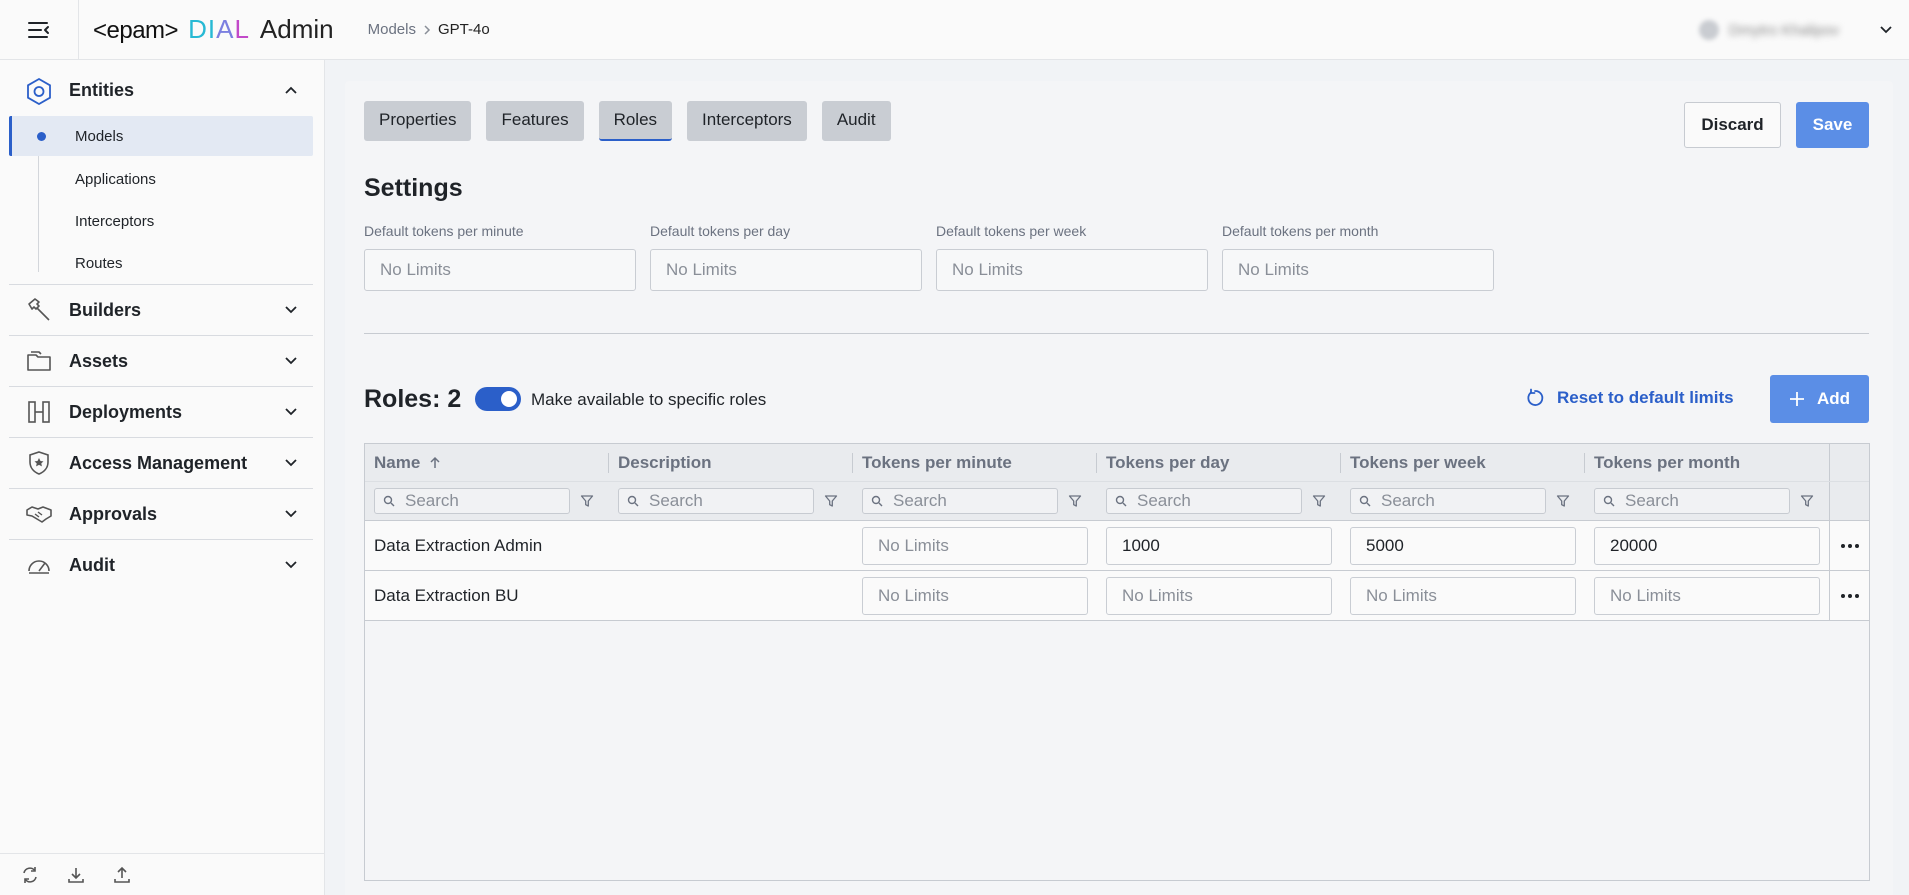 The width and height of the screenshot is (1909, 895). What do you see at coordinates (161, 513) in the screenshot?
I see `sidebar-section-approvals: Approvals` at bounding box center [161, 513].